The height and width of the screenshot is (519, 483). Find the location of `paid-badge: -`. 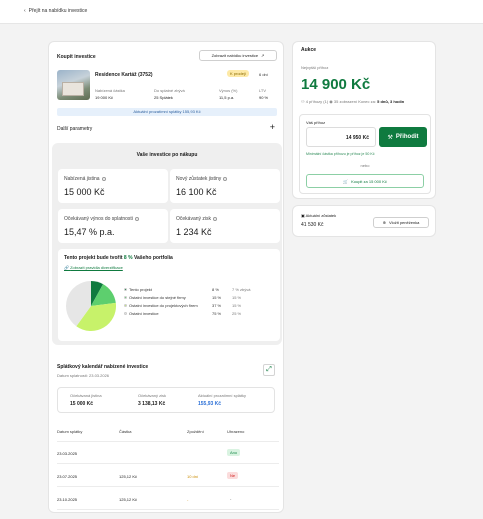

paid-badge: - is located at coordinates (231, 498).